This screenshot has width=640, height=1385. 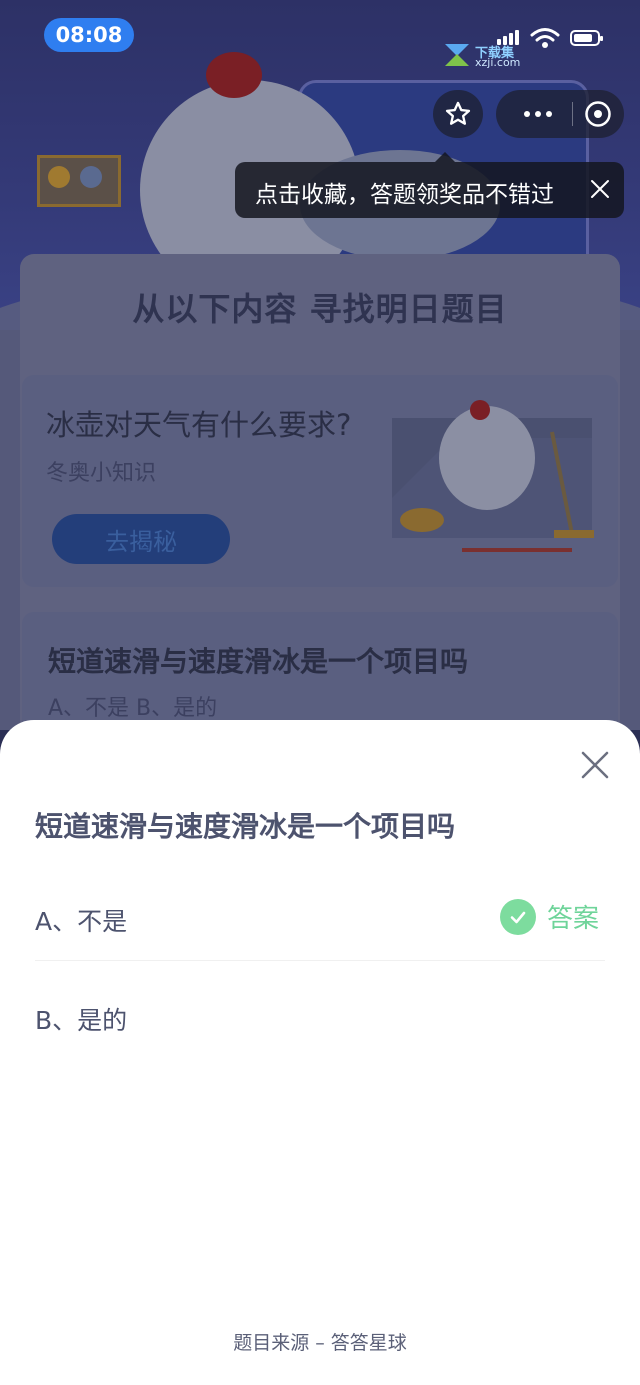 I want to click on mascot-comb, so click(x=234, y=75).